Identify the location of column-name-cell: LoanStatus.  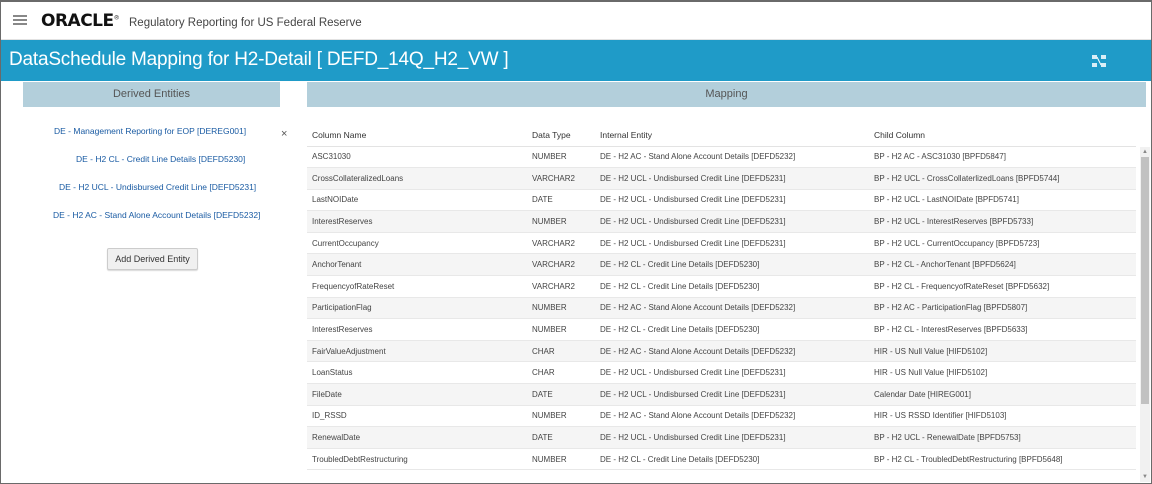
(417, 373).